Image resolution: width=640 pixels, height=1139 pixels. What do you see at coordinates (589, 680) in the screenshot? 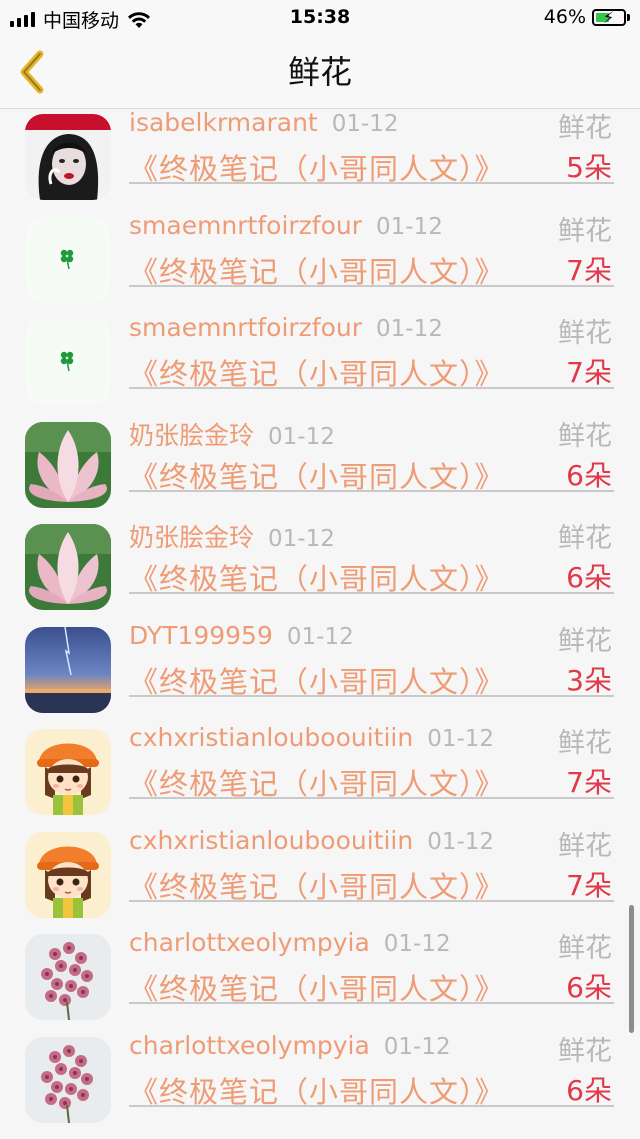
I see `flower-count: 3朵` at bounding box center [589, 680].